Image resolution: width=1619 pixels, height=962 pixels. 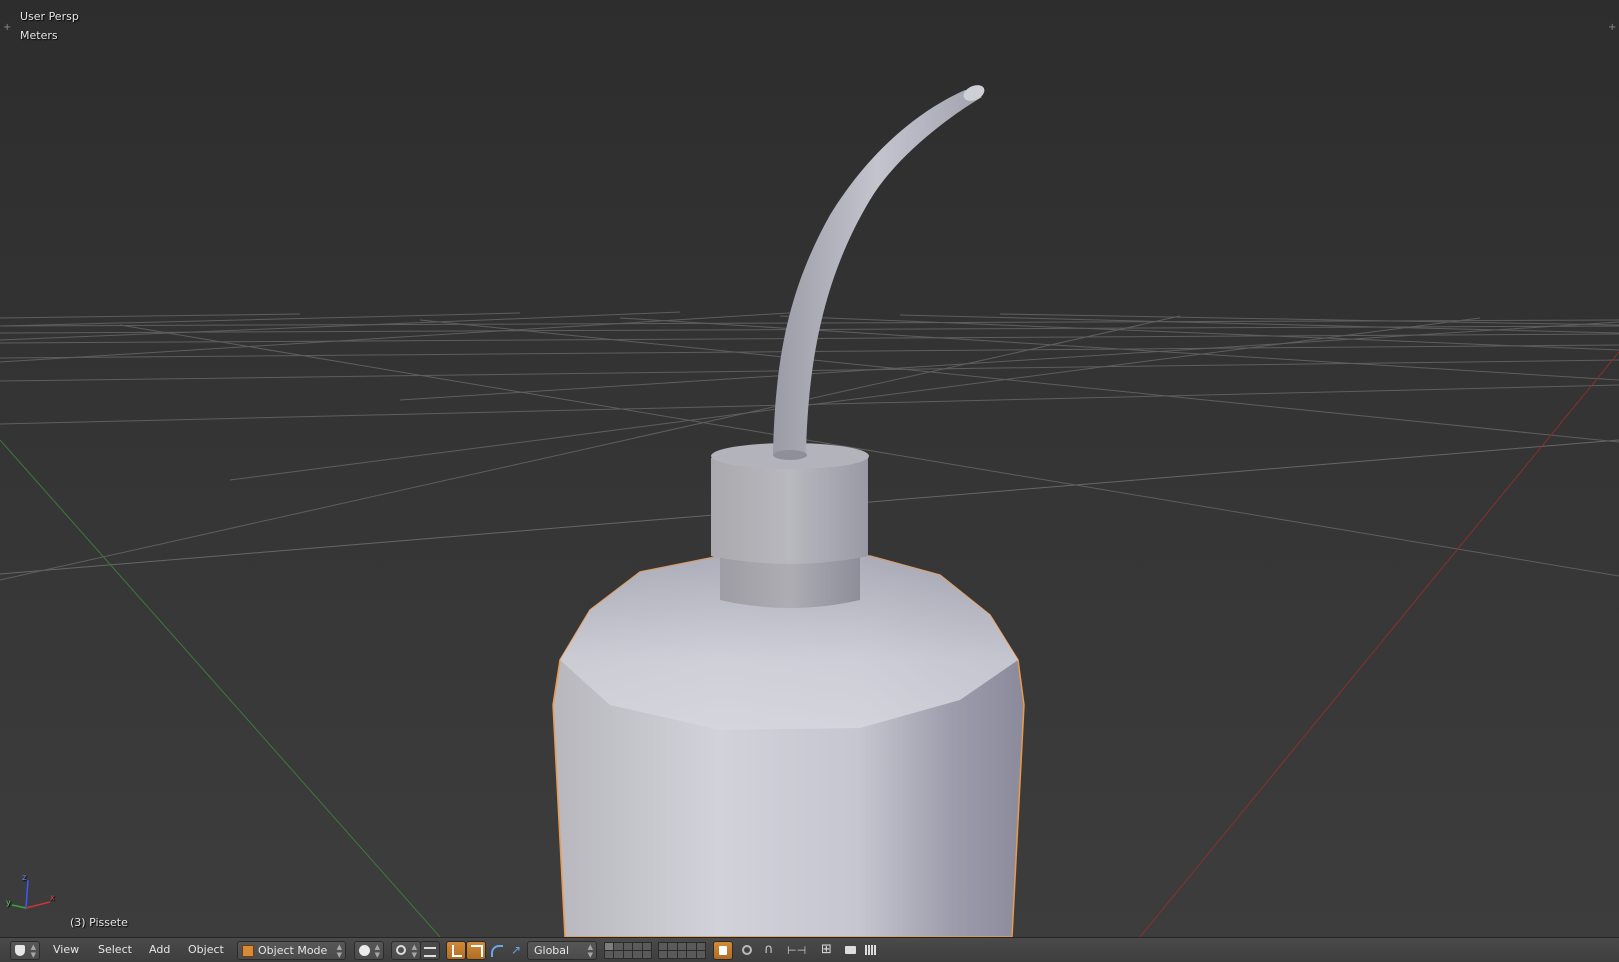 I want to click on rotate-manipulator-button, so click(x=476, y=950).